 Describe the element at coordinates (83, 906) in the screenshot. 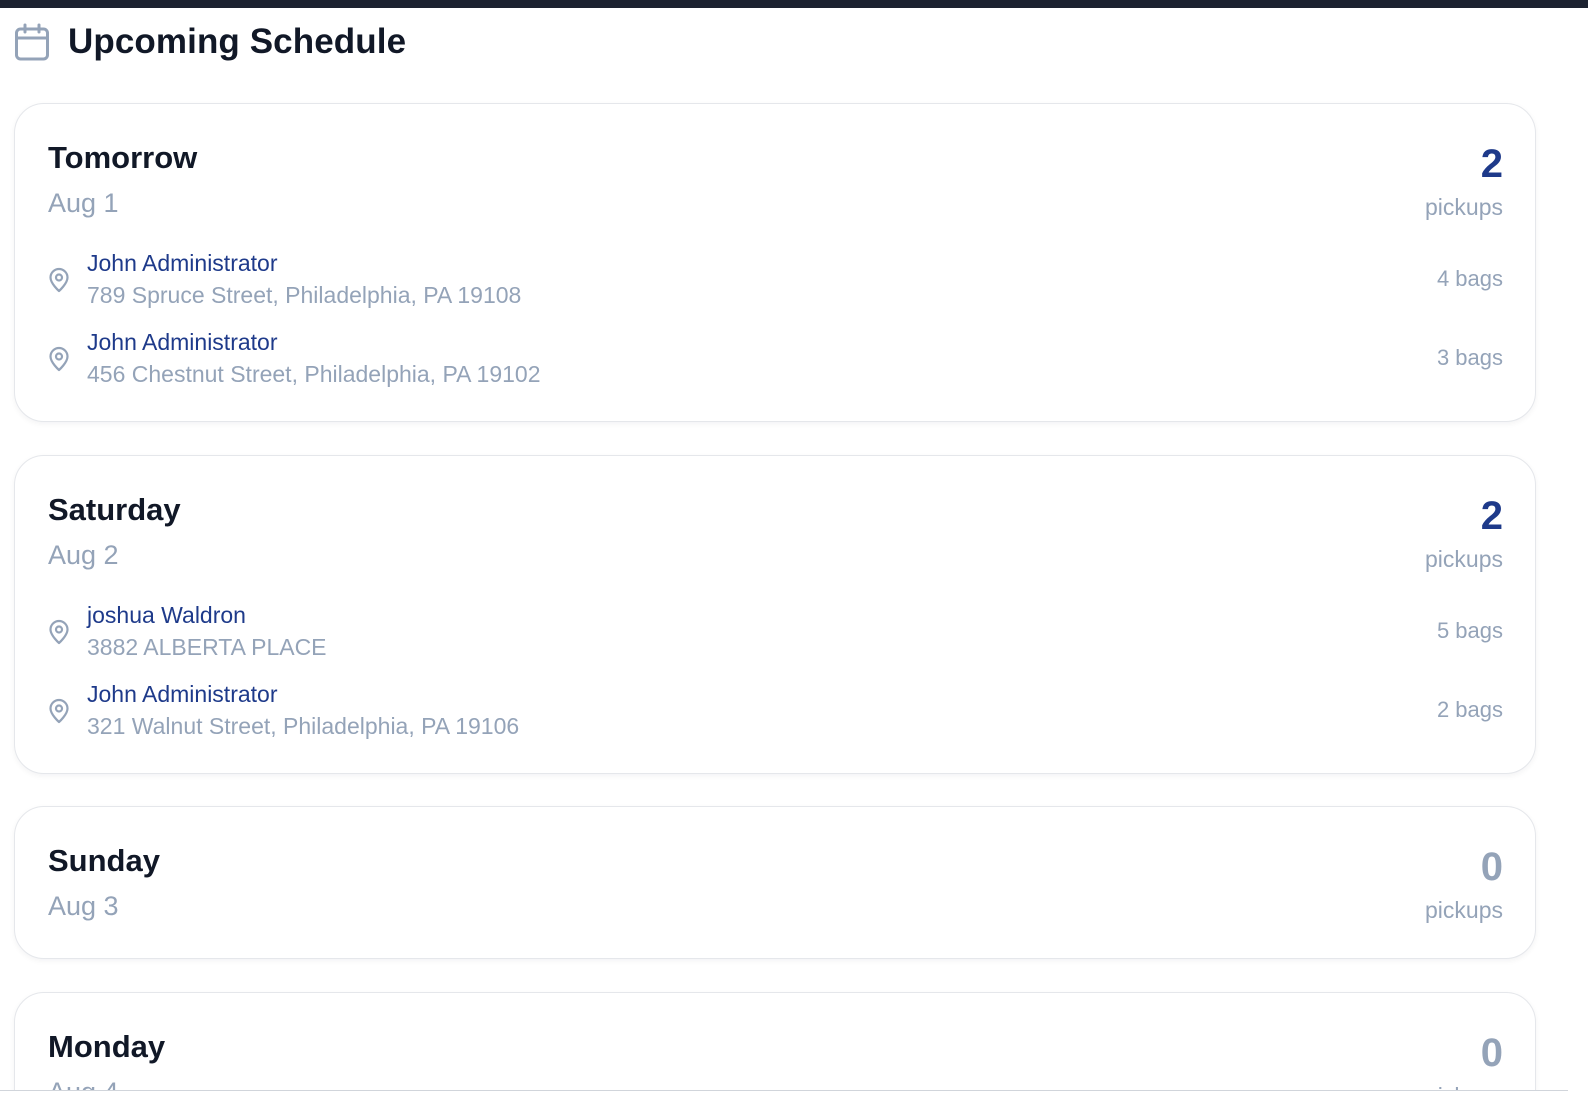

I see `day-date: Aug 3` at that location.